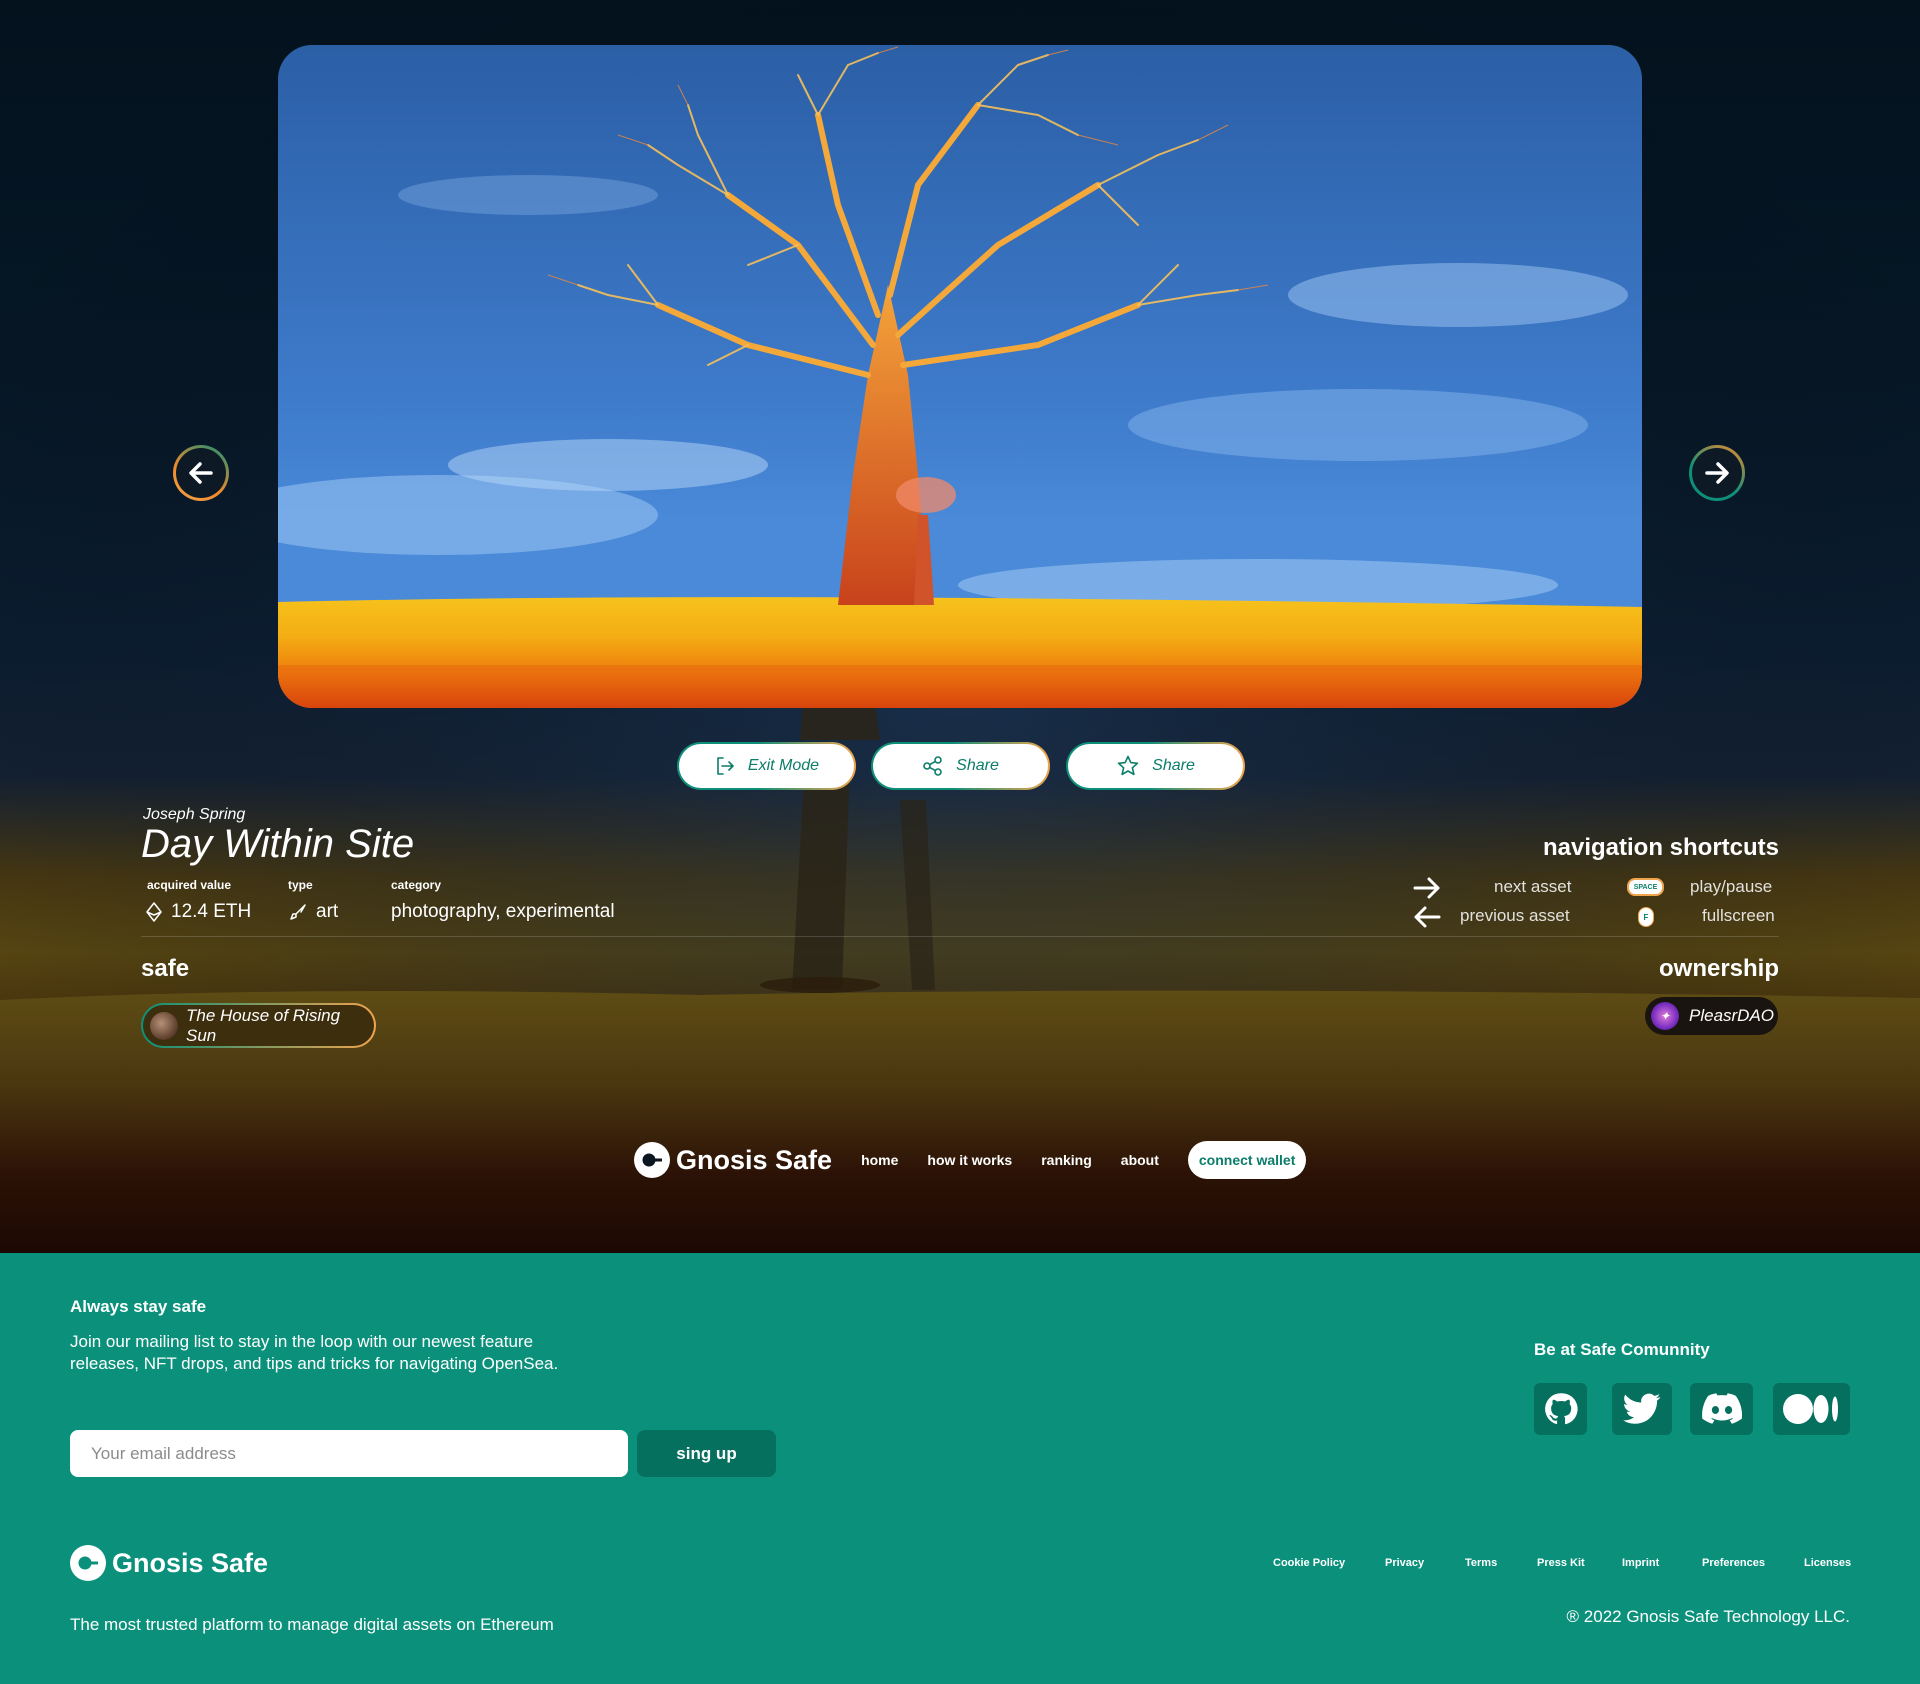  What do you see at coordinates (1640, 1563) in the screenshot?
I see `footer-link-imprint: Imprint` at bounding box center [1640, 1563].